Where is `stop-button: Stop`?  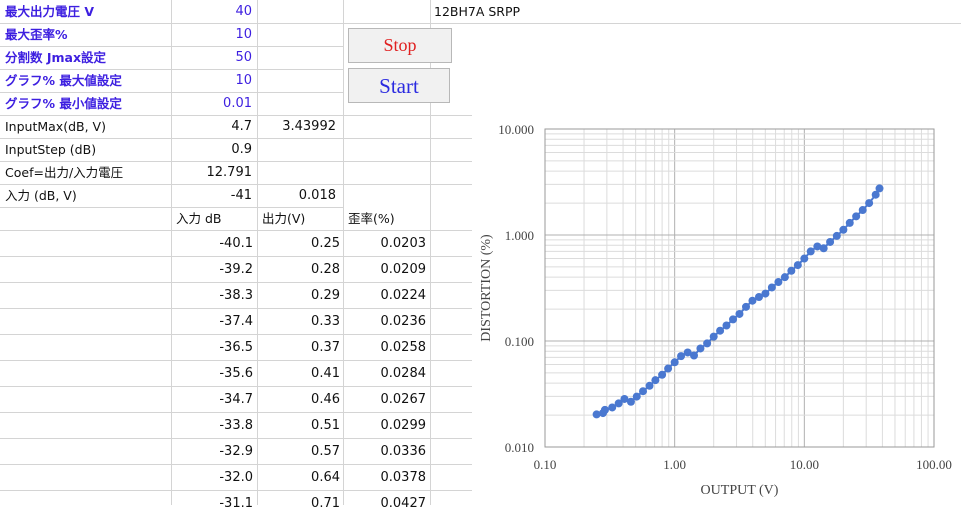 stop-button: Stop is located at coordinates (400, 45).